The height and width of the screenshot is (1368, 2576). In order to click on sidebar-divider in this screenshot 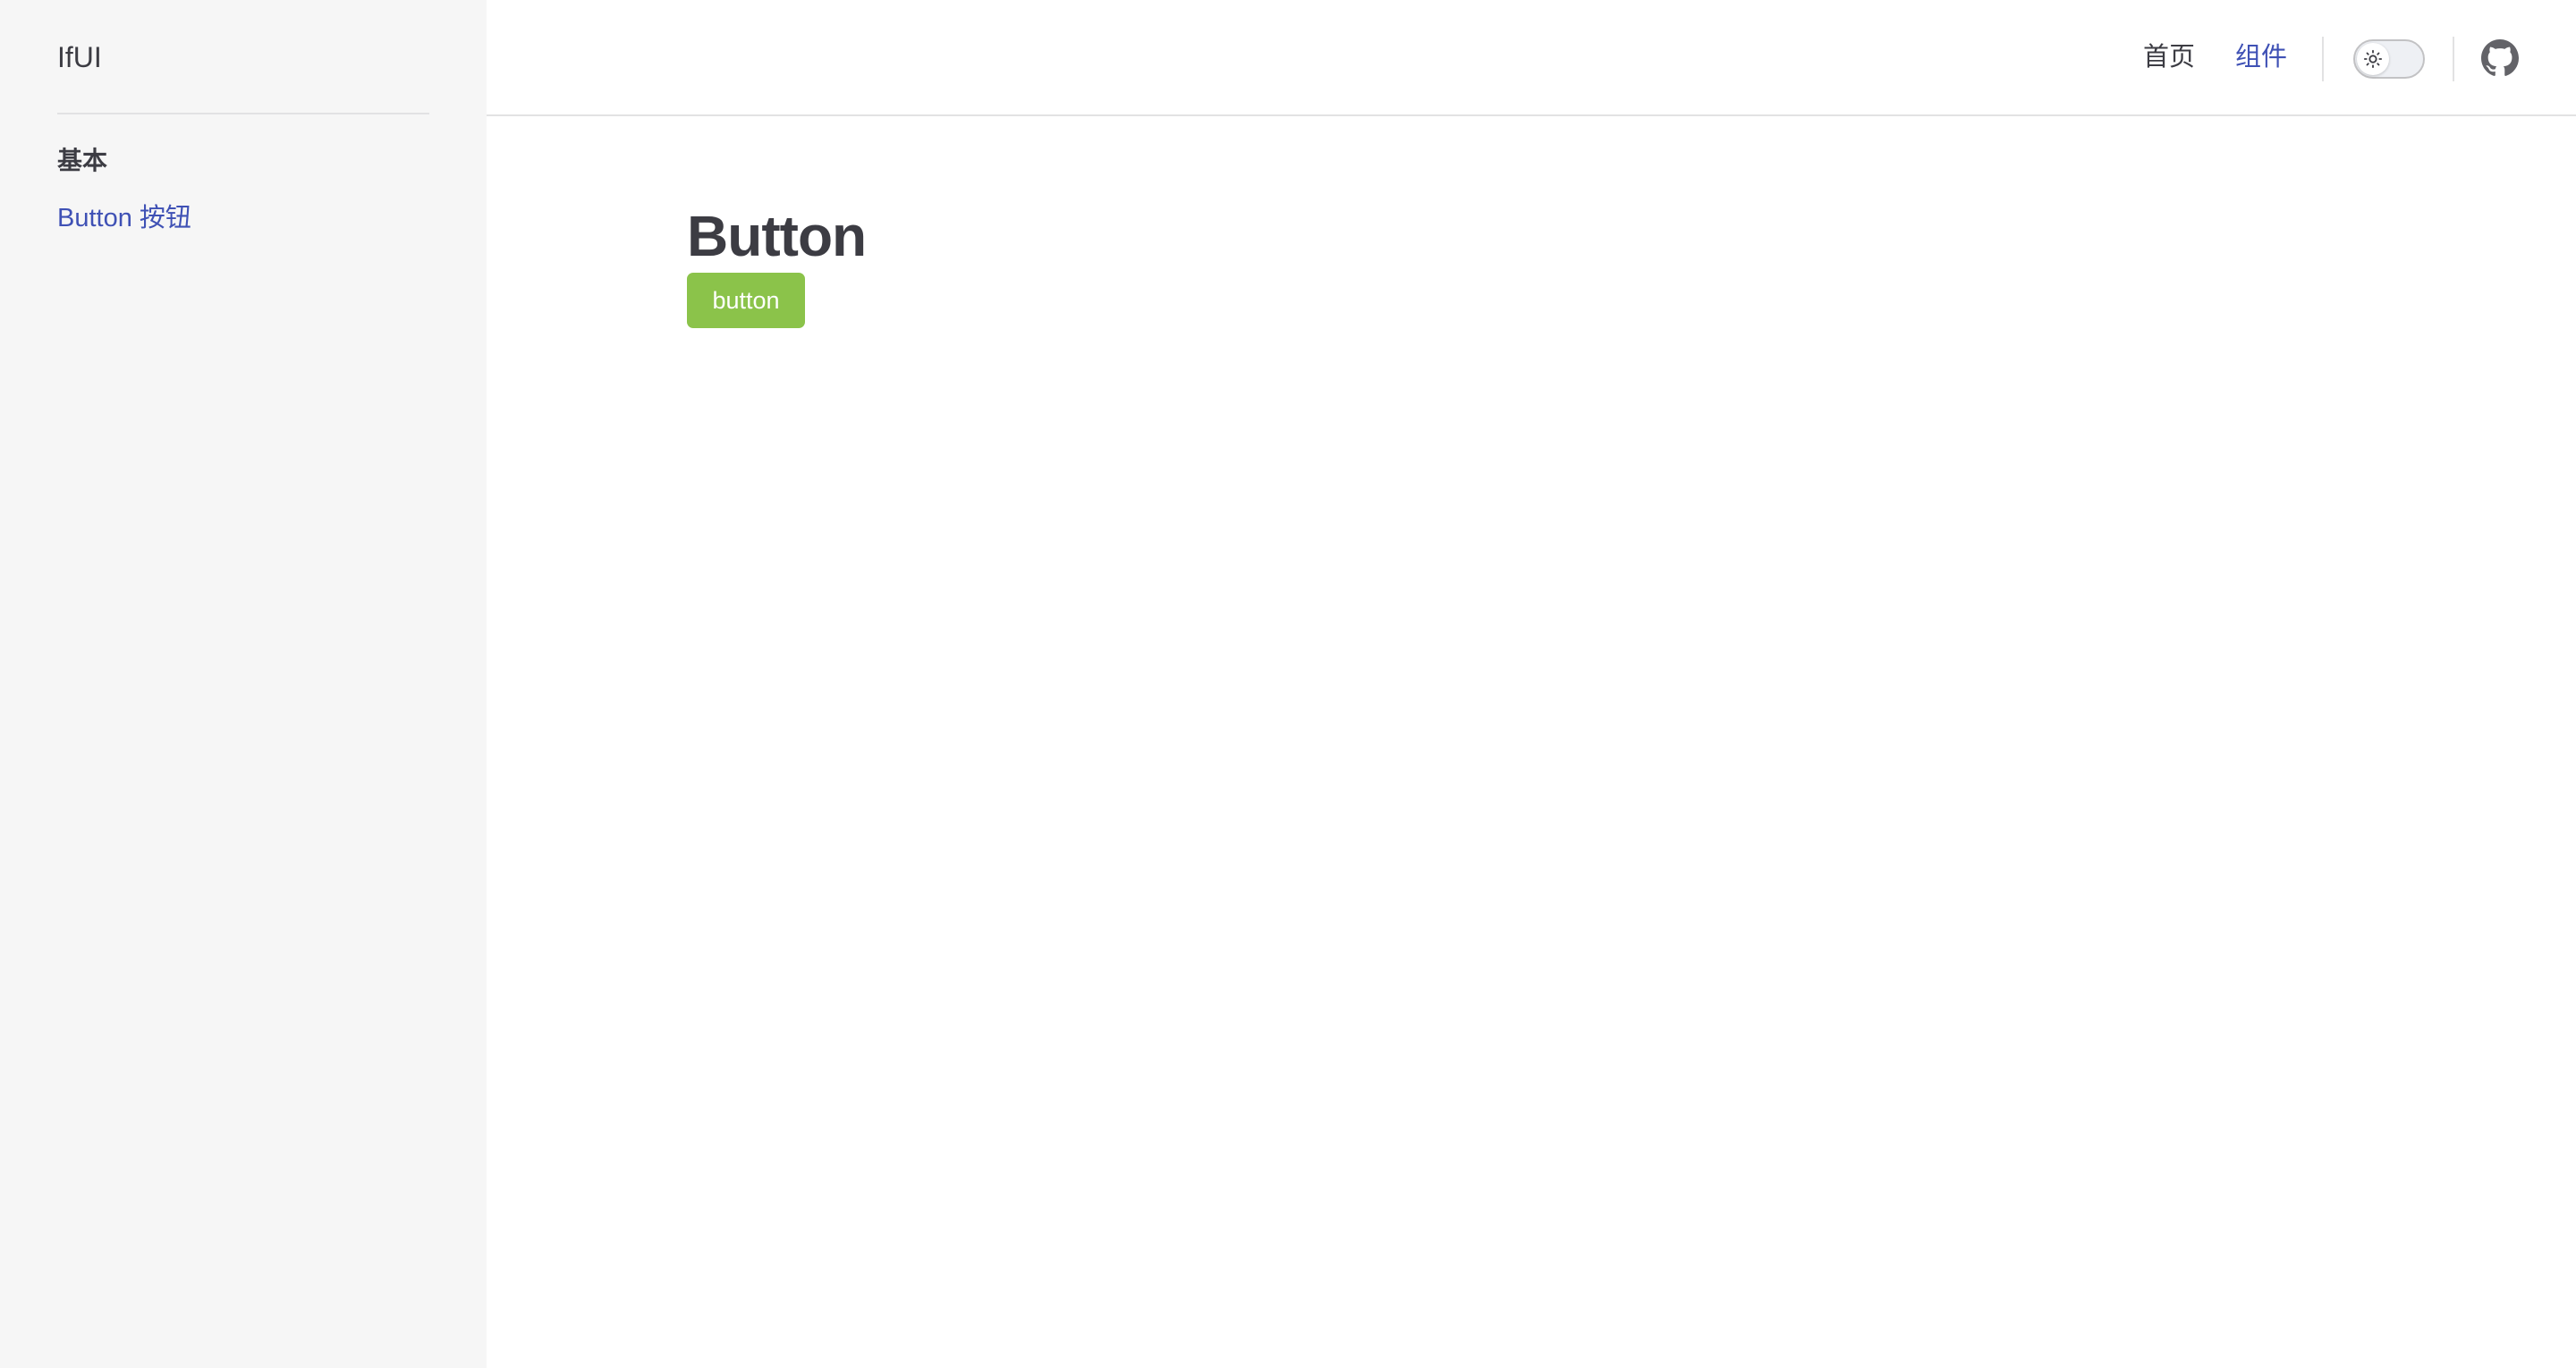, I will do `click(243, 114)`.